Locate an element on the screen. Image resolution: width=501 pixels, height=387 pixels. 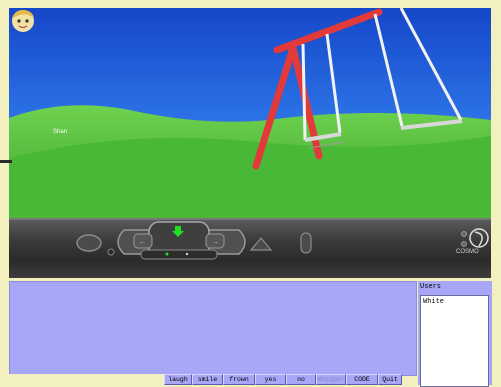
cosmo-logo: COSMO is located at coordinates (467, 252).